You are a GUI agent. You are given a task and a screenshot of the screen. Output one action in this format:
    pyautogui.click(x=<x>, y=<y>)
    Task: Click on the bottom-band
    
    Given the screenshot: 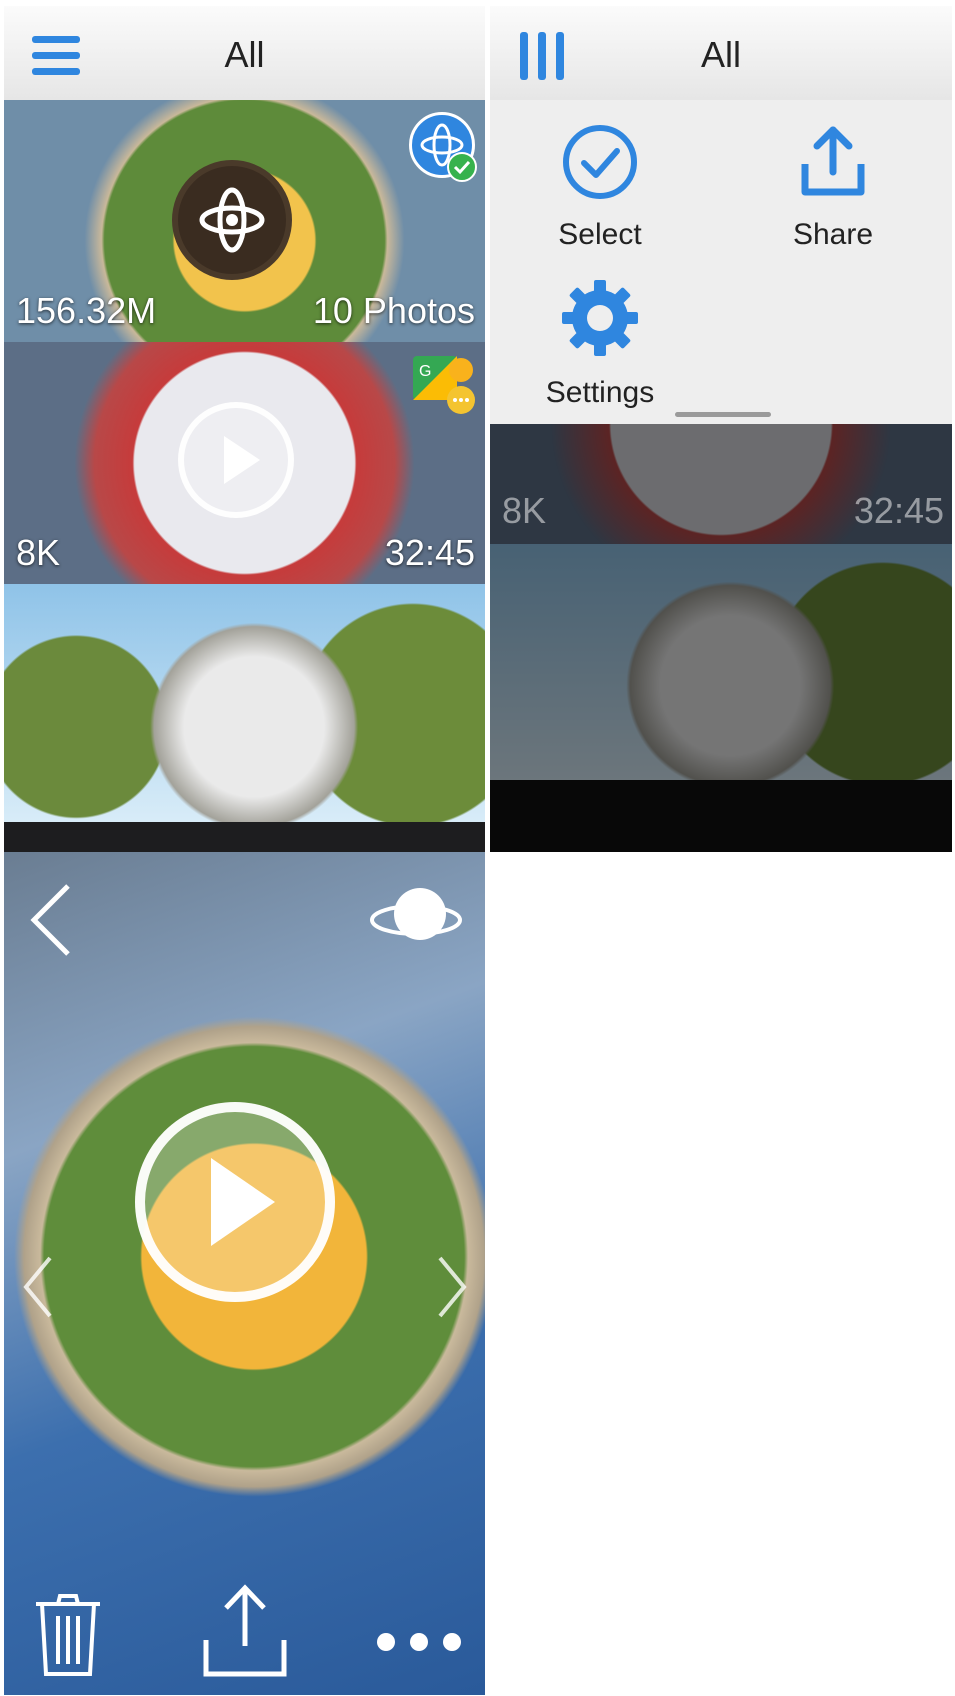 What is the action you would take?
    pyautogui.click(x=244, y=837)
    